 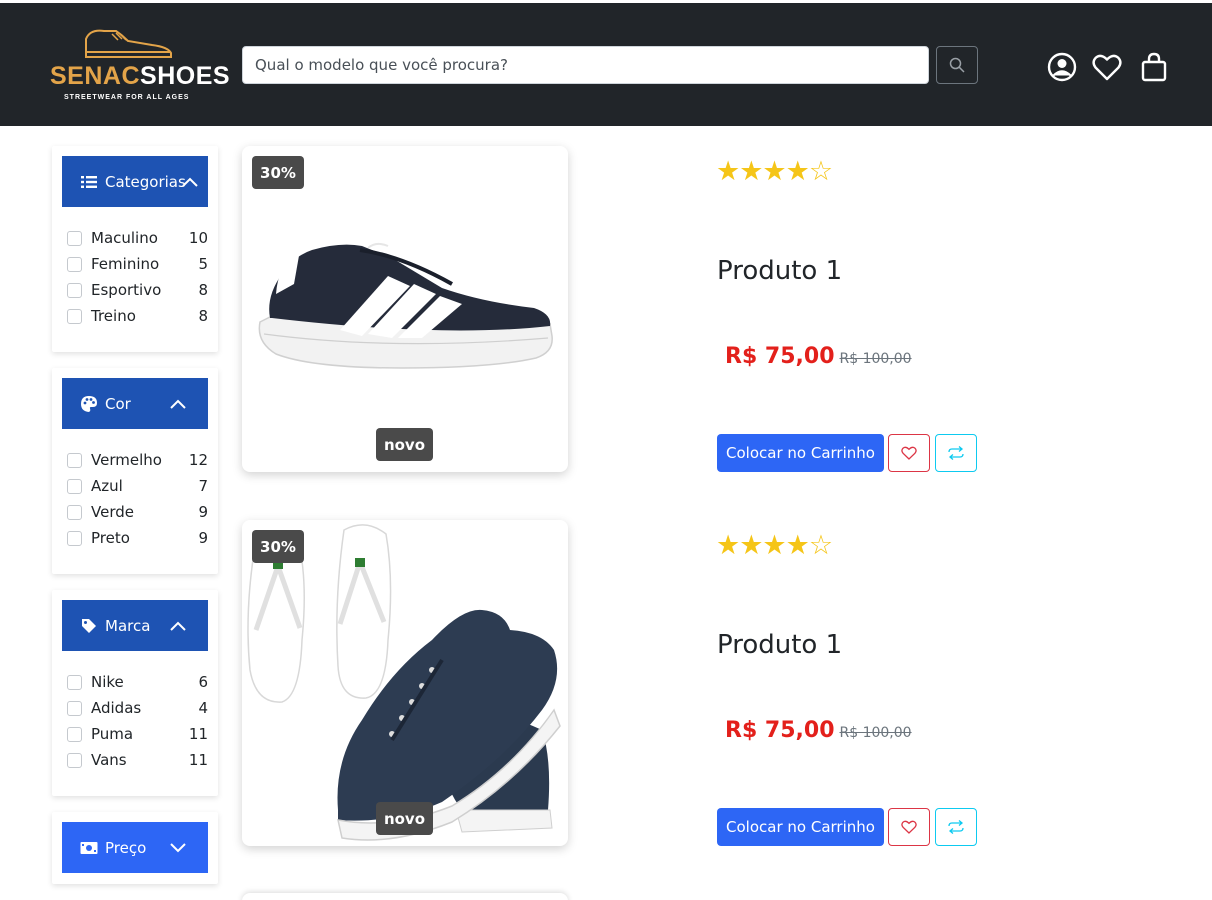 I want to click on filter-label: Esportivo, so click(x=126, y=290).